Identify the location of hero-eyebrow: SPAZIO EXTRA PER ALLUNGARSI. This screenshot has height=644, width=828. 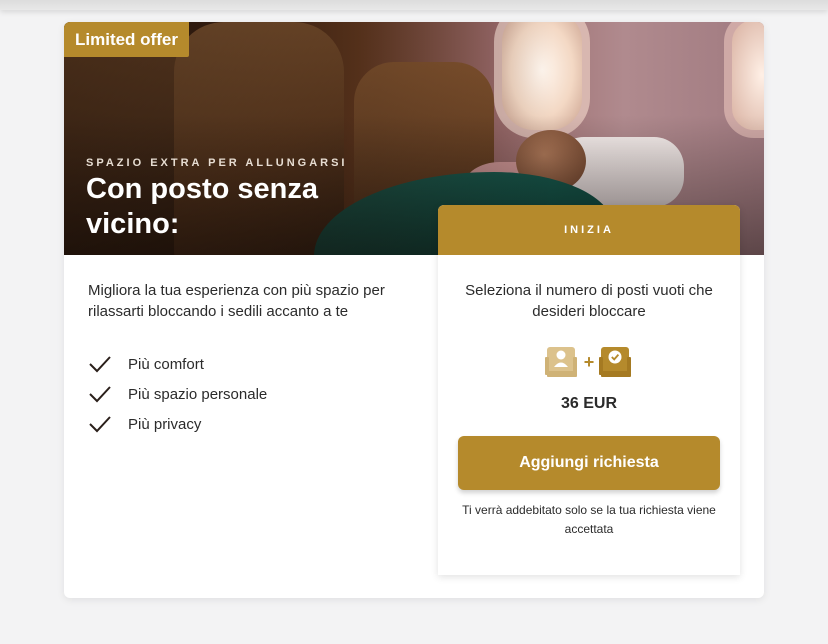
(217, 163).